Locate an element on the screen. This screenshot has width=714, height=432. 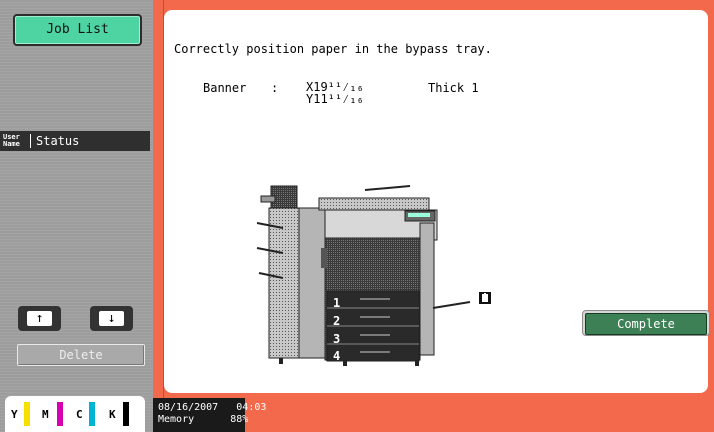
complete-button-label: Complete is located at coordinates (646, 324).